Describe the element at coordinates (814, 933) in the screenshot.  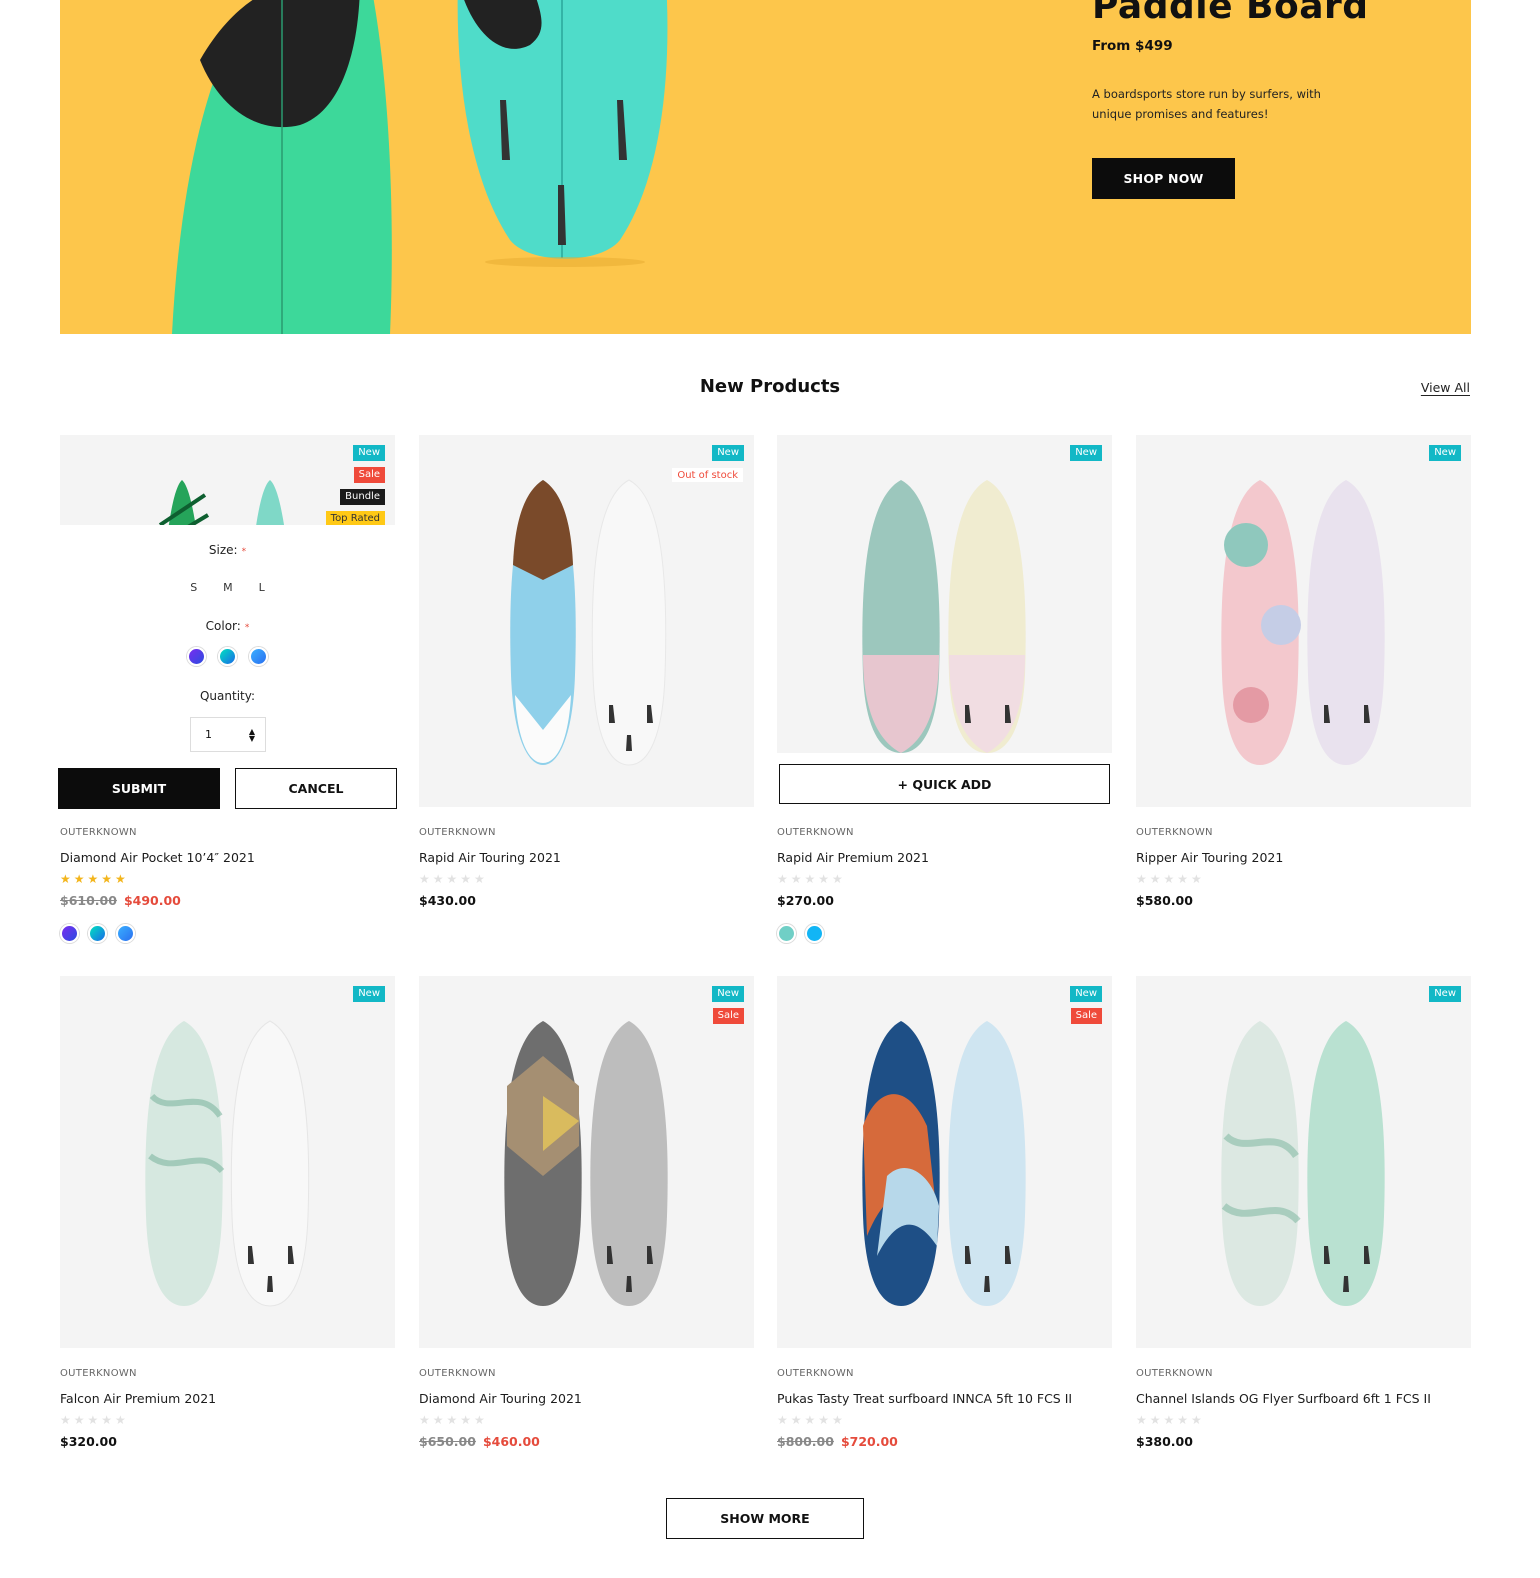
I see `sky-swatch` at that location.